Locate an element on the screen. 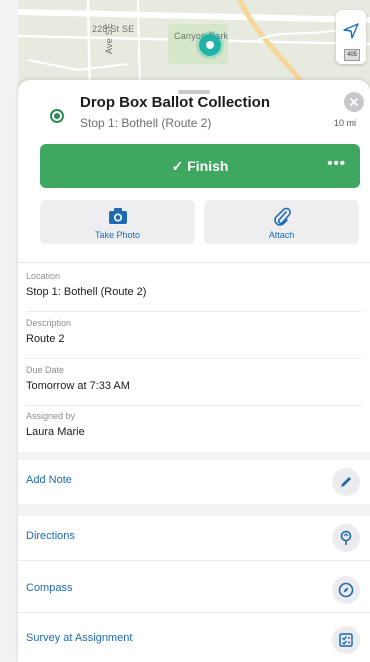 The width and height of the screenshot is (370, 662). finish-label: ✓ Finish is located at coordinates (200, 166).